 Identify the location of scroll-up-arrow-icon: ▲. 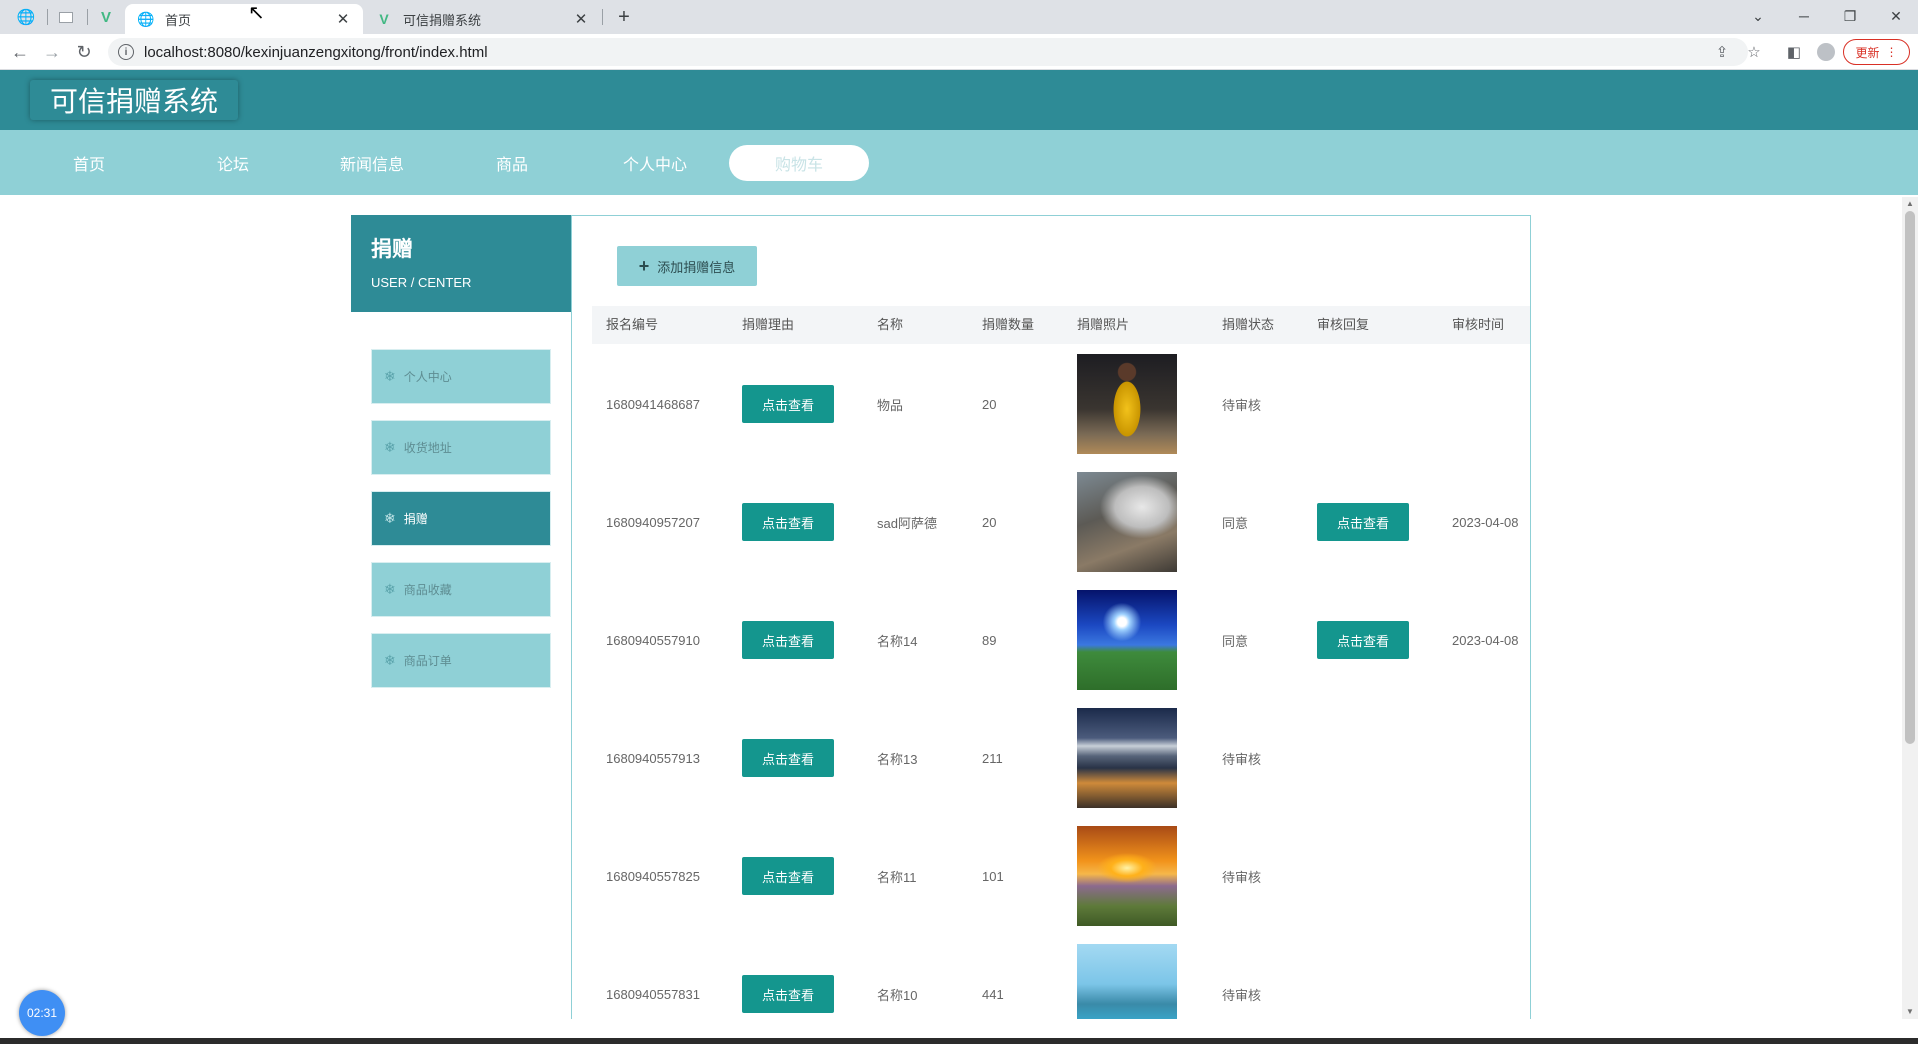
(1910, 203).